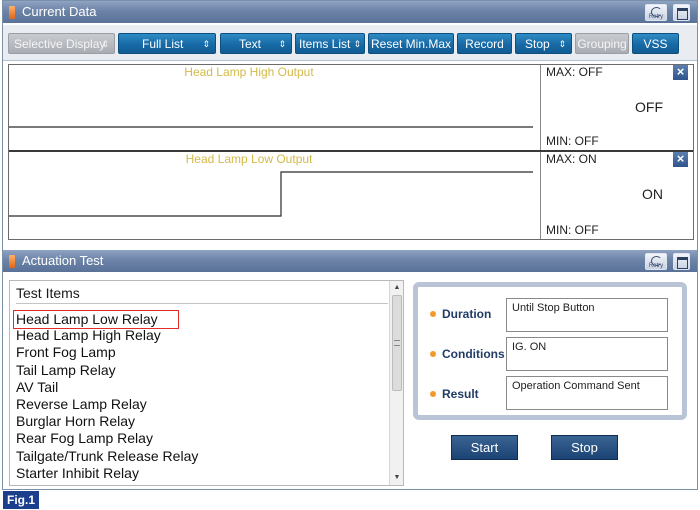 The height and width of the screenshot is (510, 700). What do you see at coordinates (96, 319) in the screenshot?
I see `list-item: Head Lamp Low Relay` at bounding box center [96, 319].